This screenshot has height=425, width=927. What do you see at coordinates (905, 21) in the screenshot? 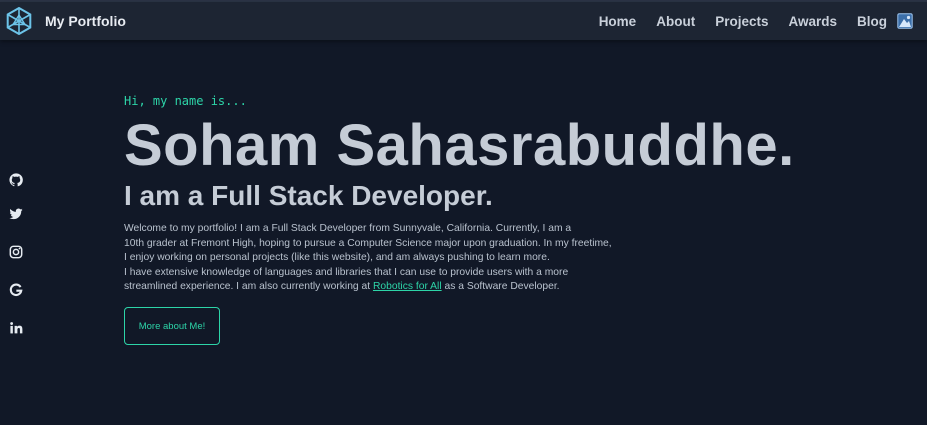
I see `theme-toggle-icon` at bounding box center [905, 21].